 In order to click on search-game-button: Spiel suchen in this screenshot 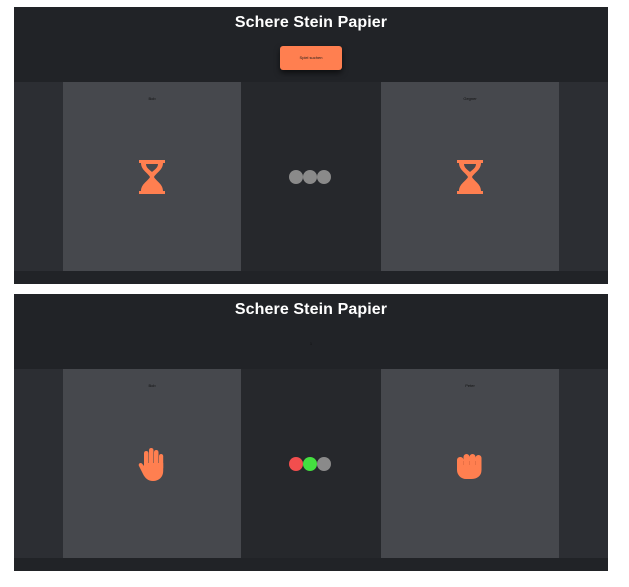, I will do `click(311, 58)`.